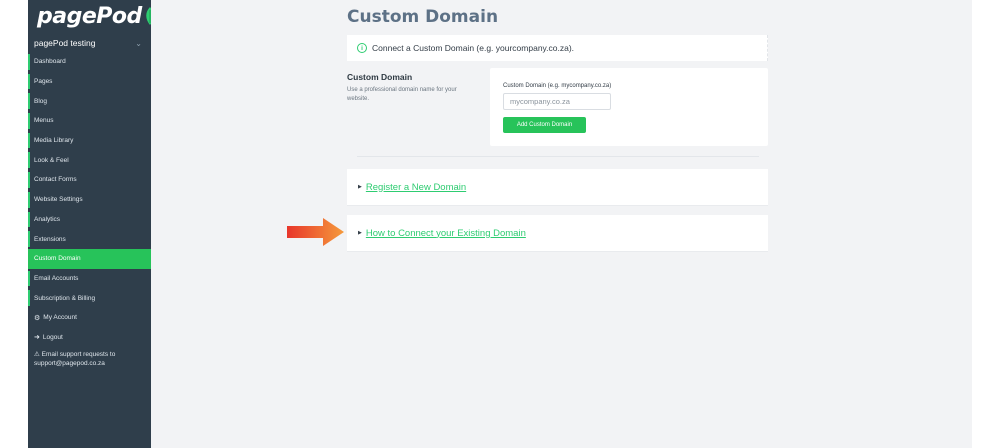 The width and height of the screenshot is (1000, 448). Describe the element at coordinates (89, 62) in the screenshot. I see `sidebar-item-dashboard: Dashboard` at that location.